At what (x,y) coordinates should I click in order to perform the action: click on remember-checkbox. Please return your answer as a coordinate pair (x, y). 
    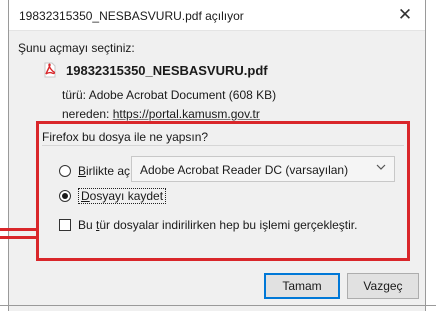
    Looking at the image, I should click on (65, 225).